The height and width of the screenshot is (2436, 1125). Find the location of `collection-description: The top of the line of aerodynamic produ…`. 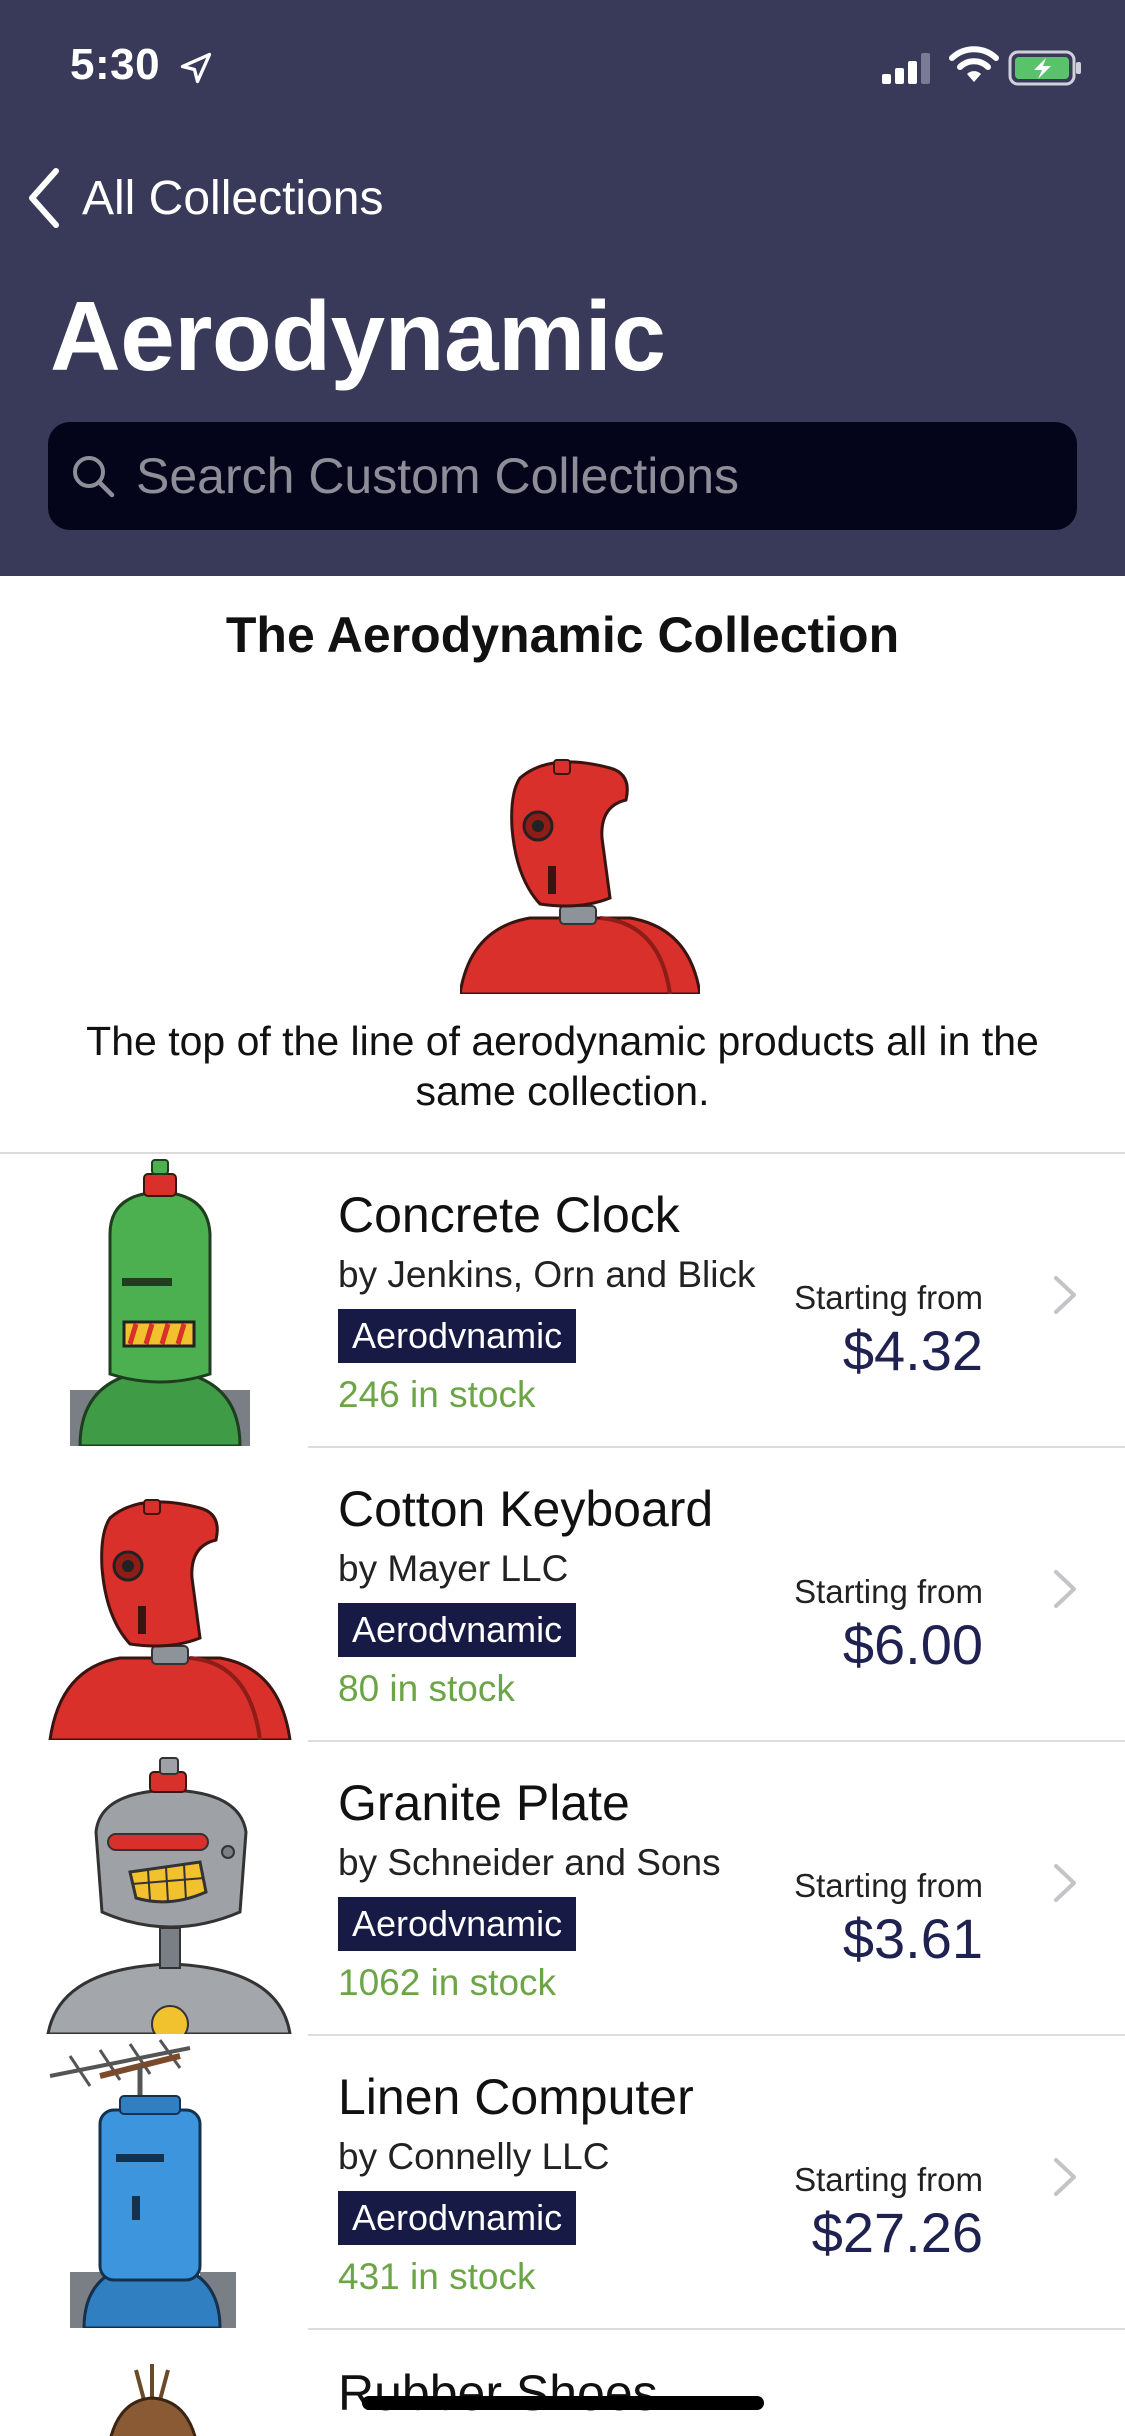

collection-description: The top of the line of aerodynamic produ… is located at coordinates (562, 1066).